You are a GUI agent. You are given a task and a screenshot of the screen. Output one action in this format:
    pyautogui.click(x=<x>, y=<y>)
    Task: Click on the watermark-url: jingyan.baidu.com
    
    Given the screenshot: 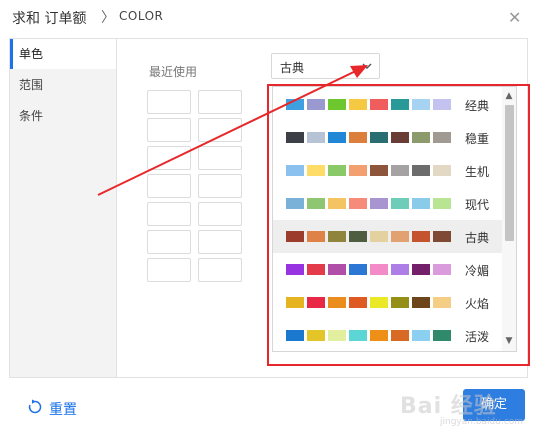 What is the action you would take?
    pyautogui.click(x=482, y=422)
    